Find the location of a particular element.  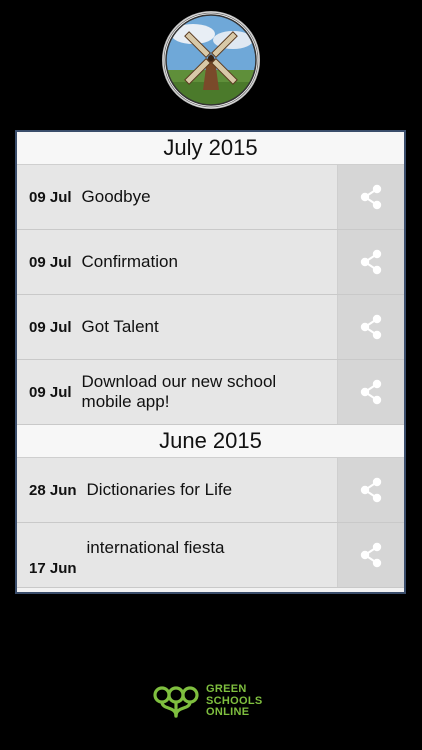

footer-brand-text: GREEN SCHOOLS ONLINE is located at coordinates (234, 701).